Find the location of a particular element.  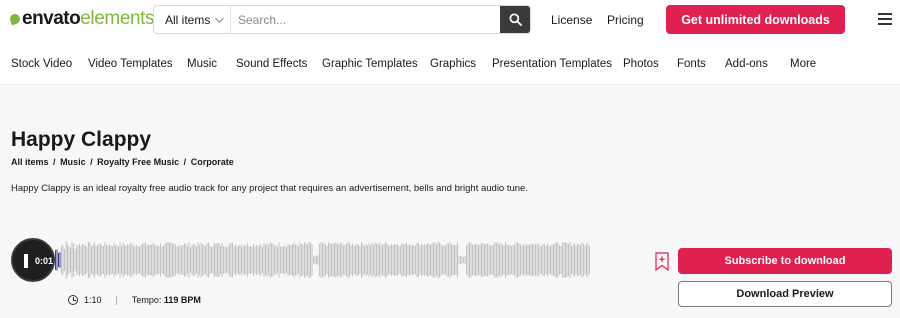

breadcrumb-music: Music is located at coordinates (73, 162).